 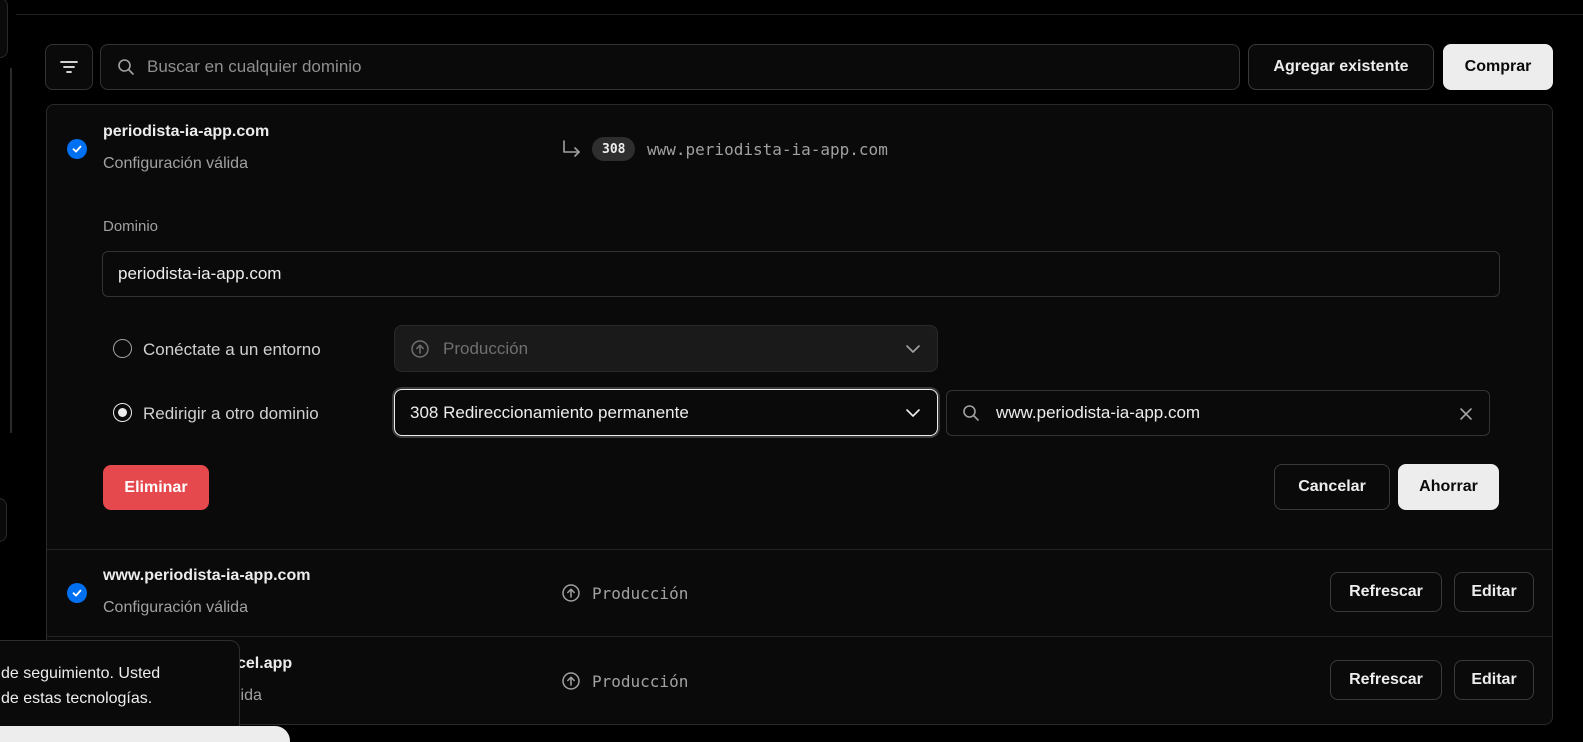 I want to click on filter-icon, so click(x=69, y=67).